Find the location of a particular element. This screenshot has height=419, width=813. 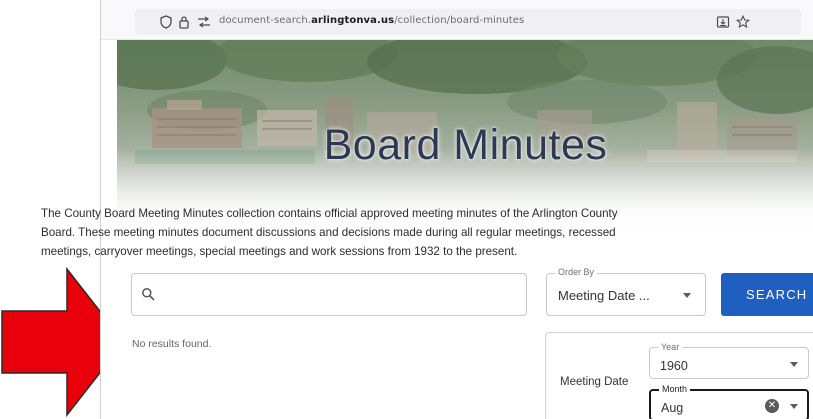

month-value: Aug is located at coordinates (672, 408).